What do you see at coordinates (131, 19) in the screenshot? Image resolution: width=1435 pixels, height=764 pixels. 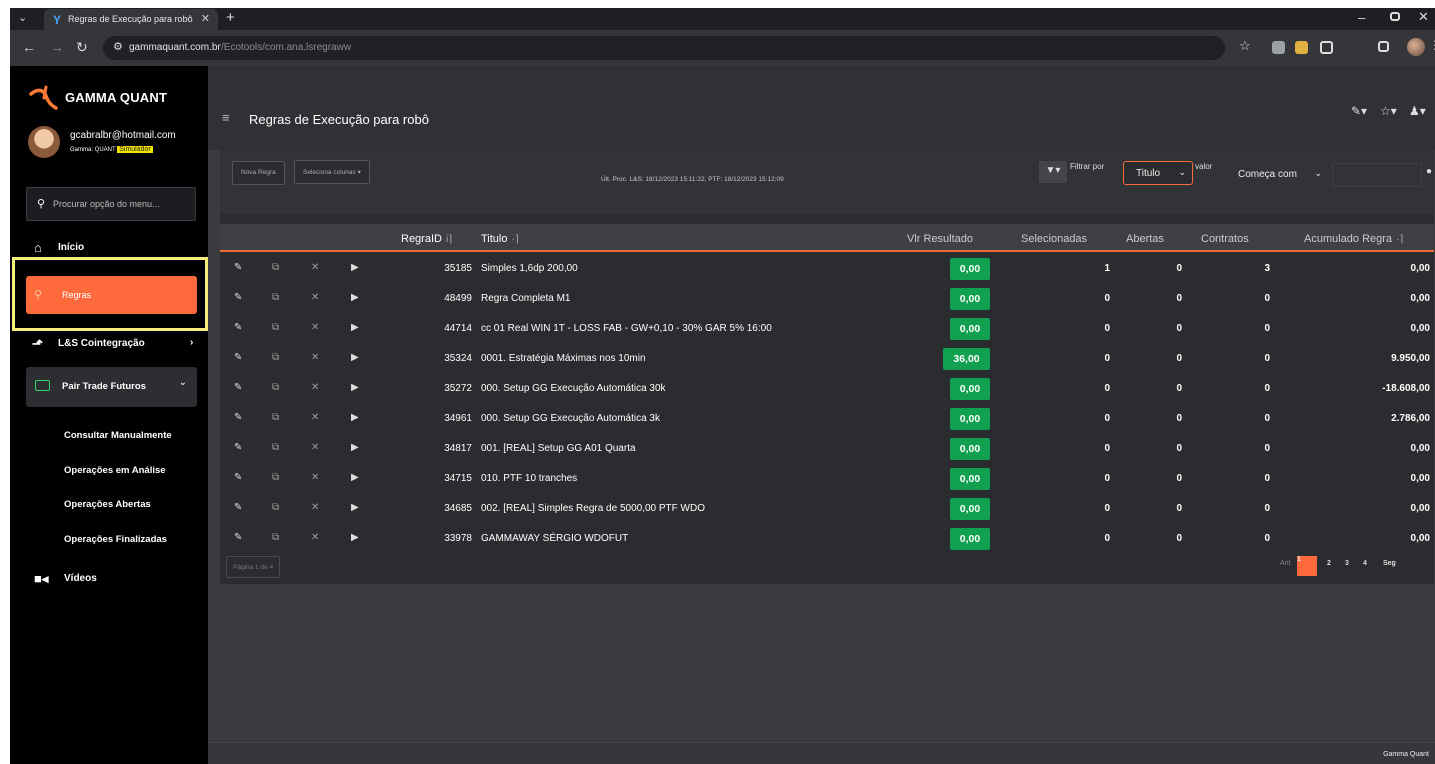 I see `browser-tab: Y Regras de Execução para robô ✕` at bounding box center [131, 19].